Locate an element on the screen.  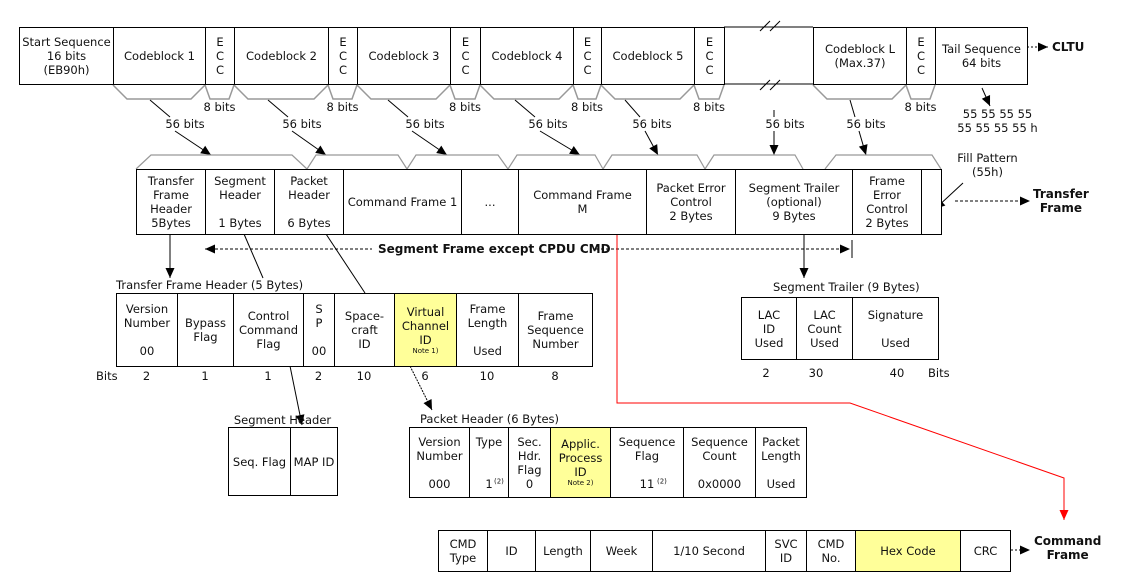
tail-sequence-value: 55 55 55 55 55 55 55 55 h is located at coordinates (997, 121).